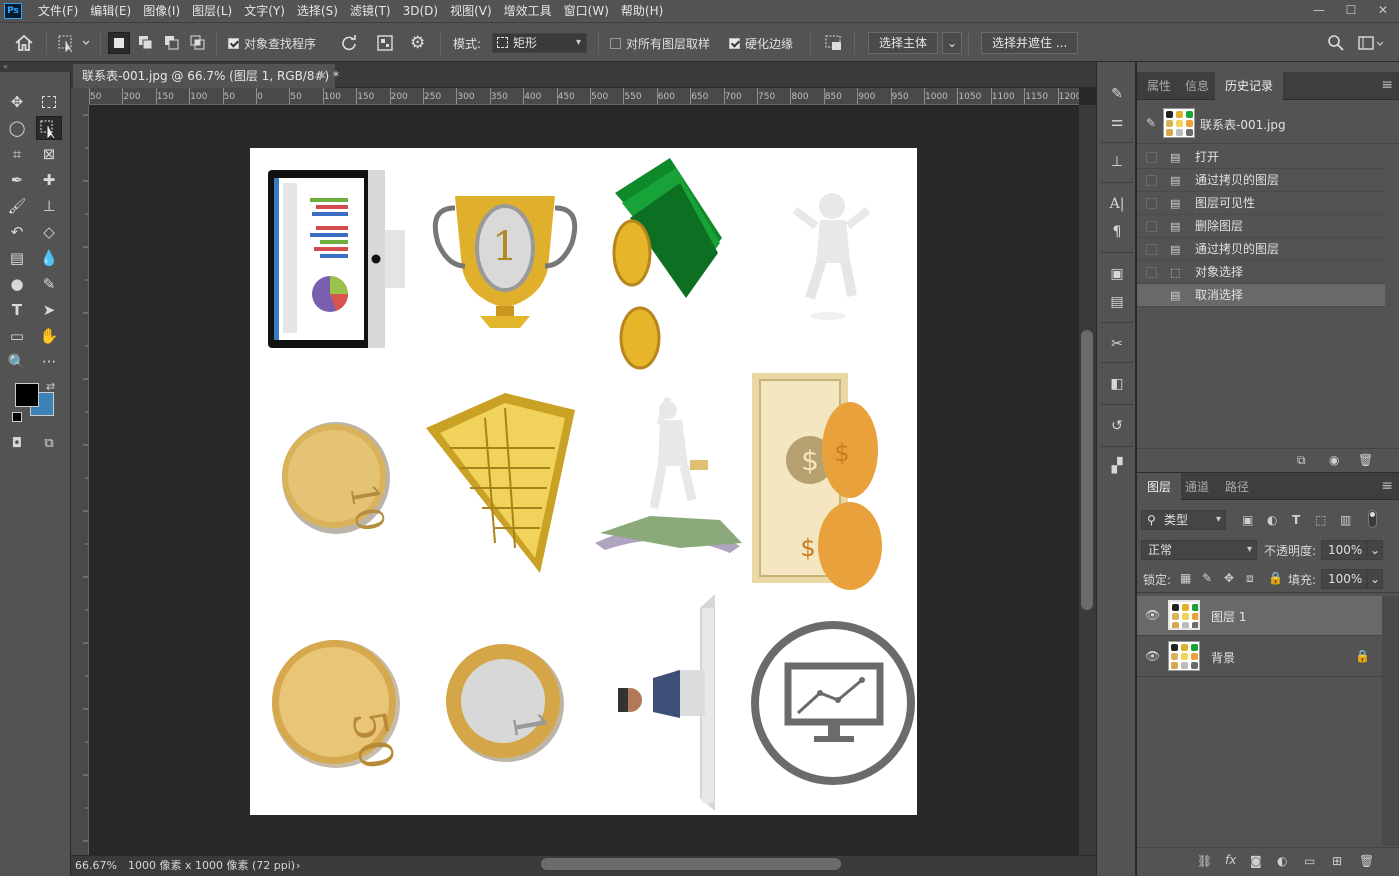 The height and width of the screenshot is (876, 1399). I want to click on history-panel-menu-icon: ≡, so click(1387, 85).